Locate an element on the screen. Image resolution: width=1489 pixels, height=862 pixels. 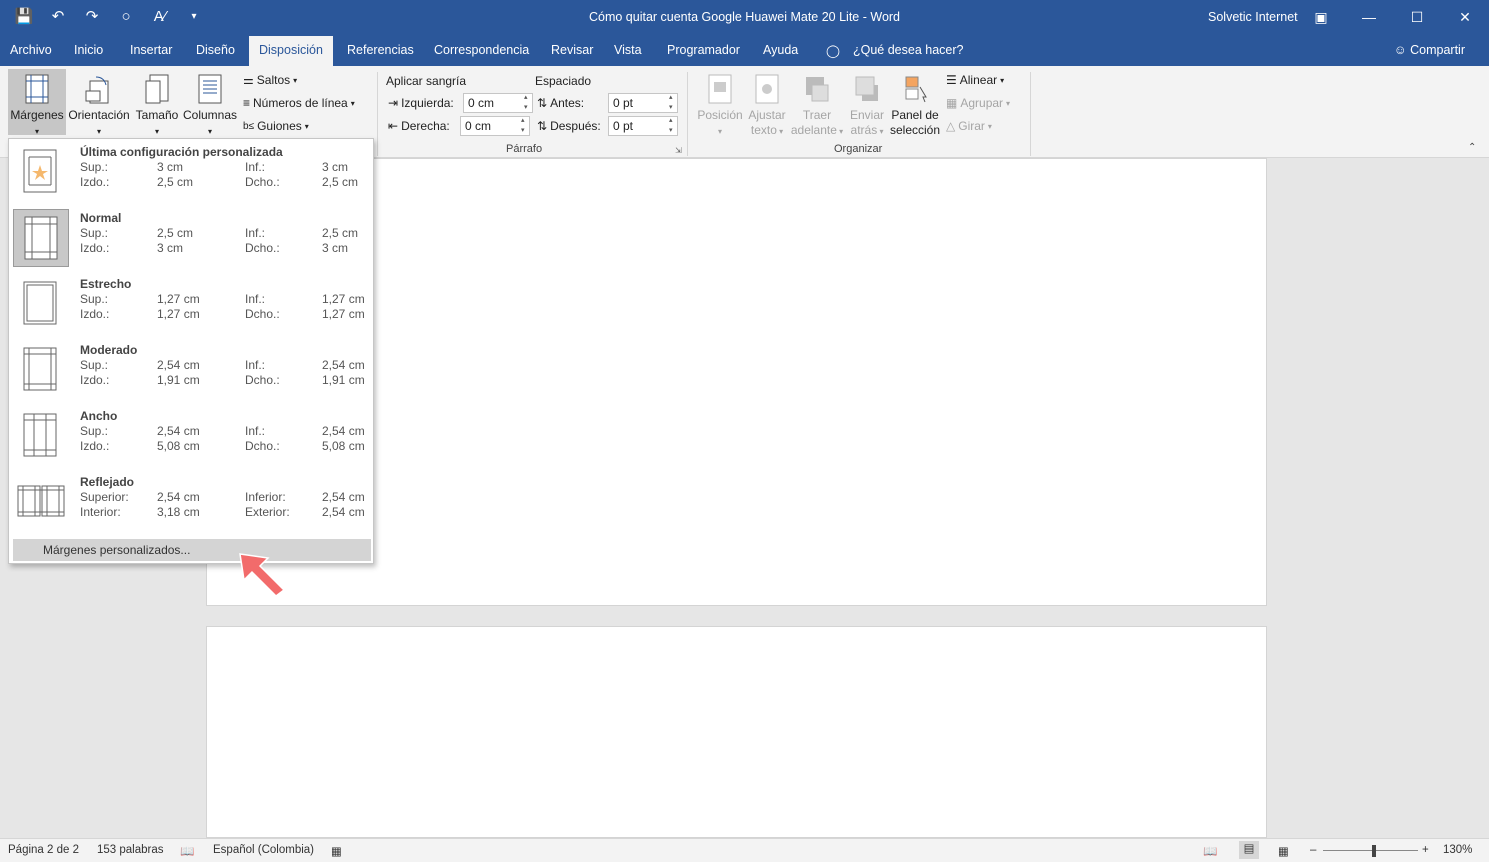
indent-left-input: 0 cm is located at coordinates (498, 103).